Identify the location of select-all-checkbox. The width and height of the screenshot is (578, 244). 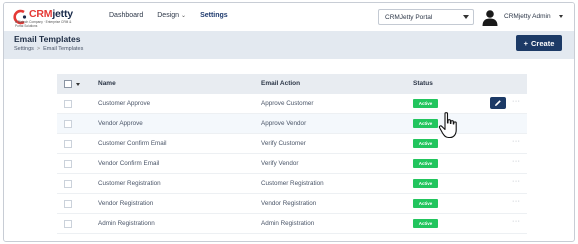
(68, 84).